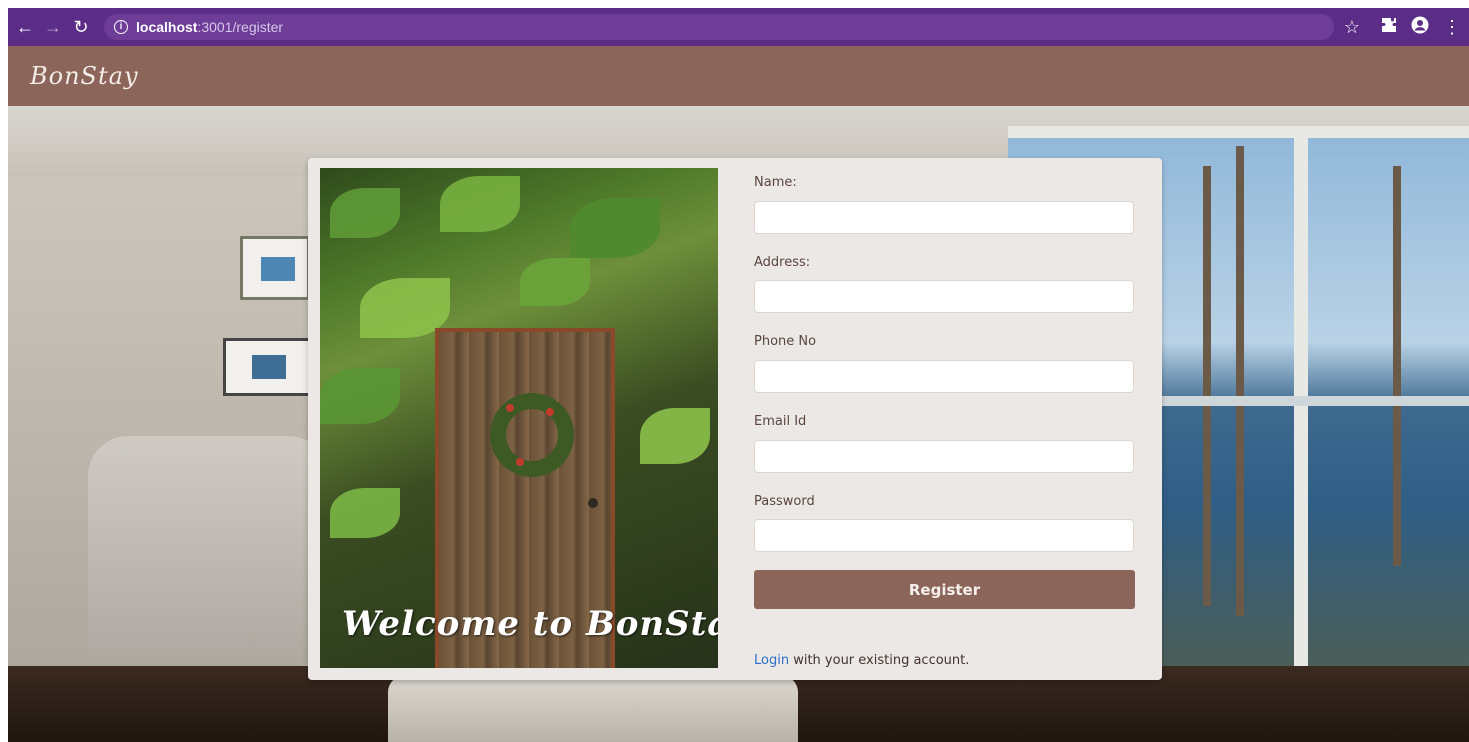  Describe the element at coordinates (167, 27) in the screenshot. I see `url-host: localhost` at that location.